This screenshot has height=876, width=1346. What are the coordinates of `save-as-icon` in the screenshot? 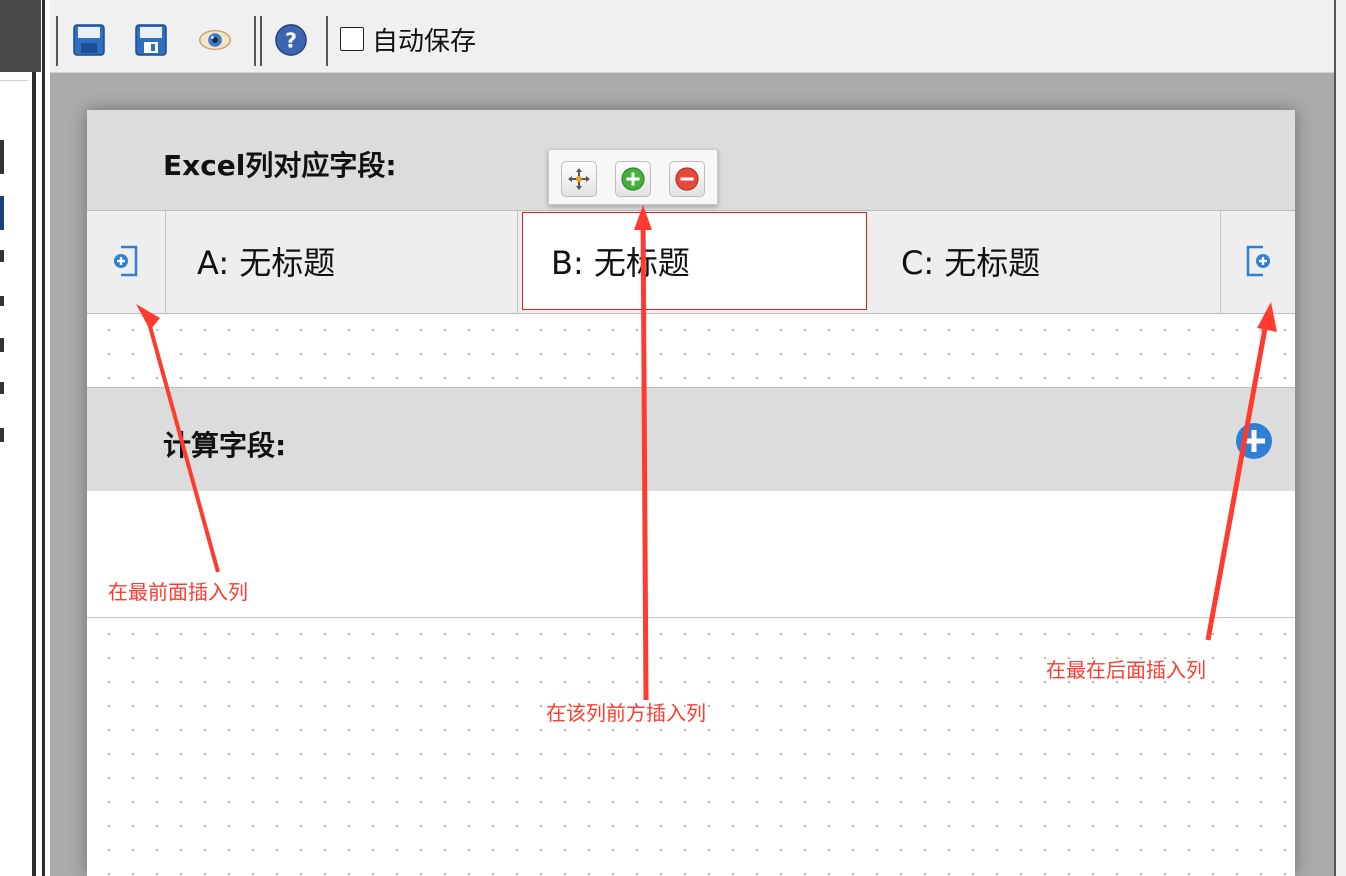 It's located at (151, 40).